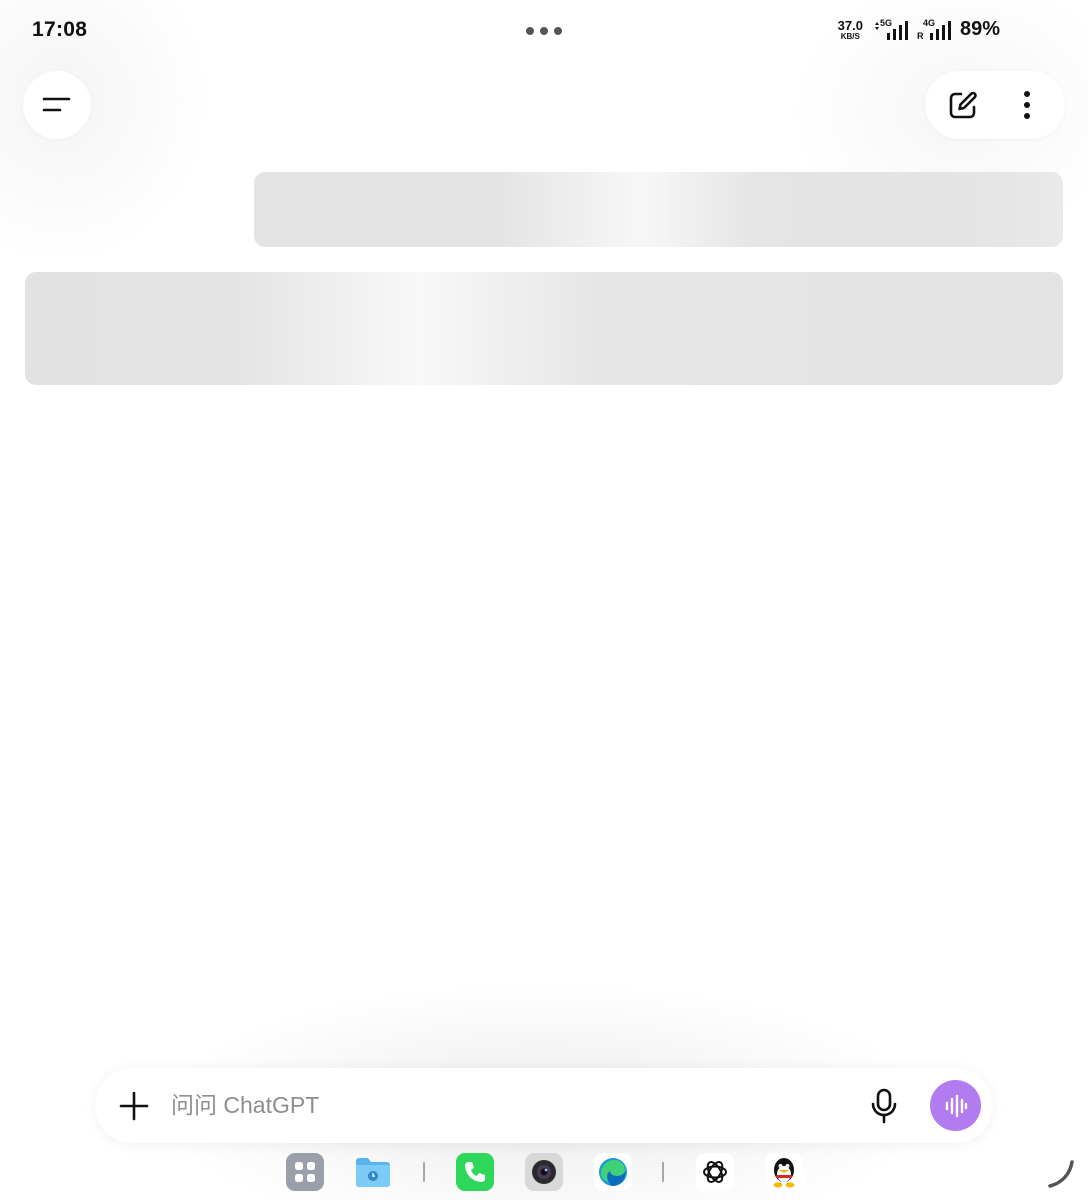 This screenshot has height=1200, width=1088. I want to click on edit-icon, so click(963, 105).